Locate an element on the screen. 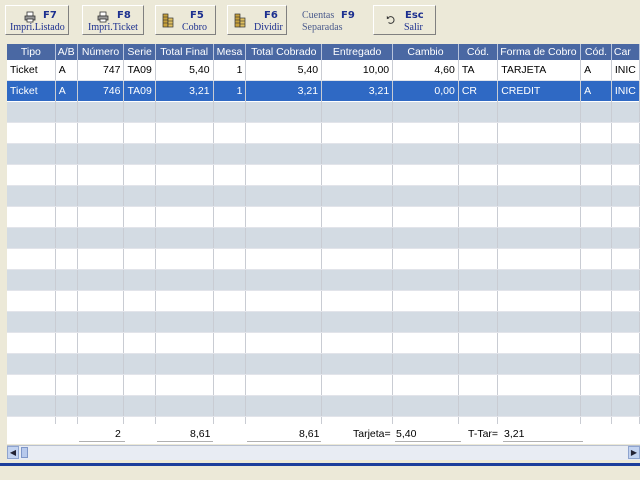  cuentas-separadas-button: Cuentas F9 Separadas is located at coordinates (329, 20).